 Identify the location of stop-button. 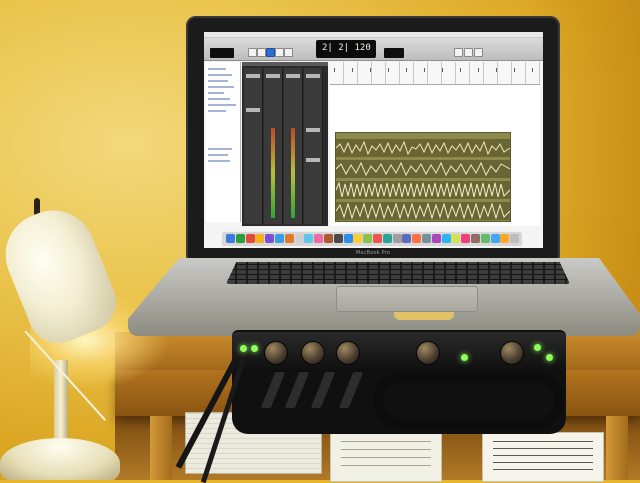
(261, 52).